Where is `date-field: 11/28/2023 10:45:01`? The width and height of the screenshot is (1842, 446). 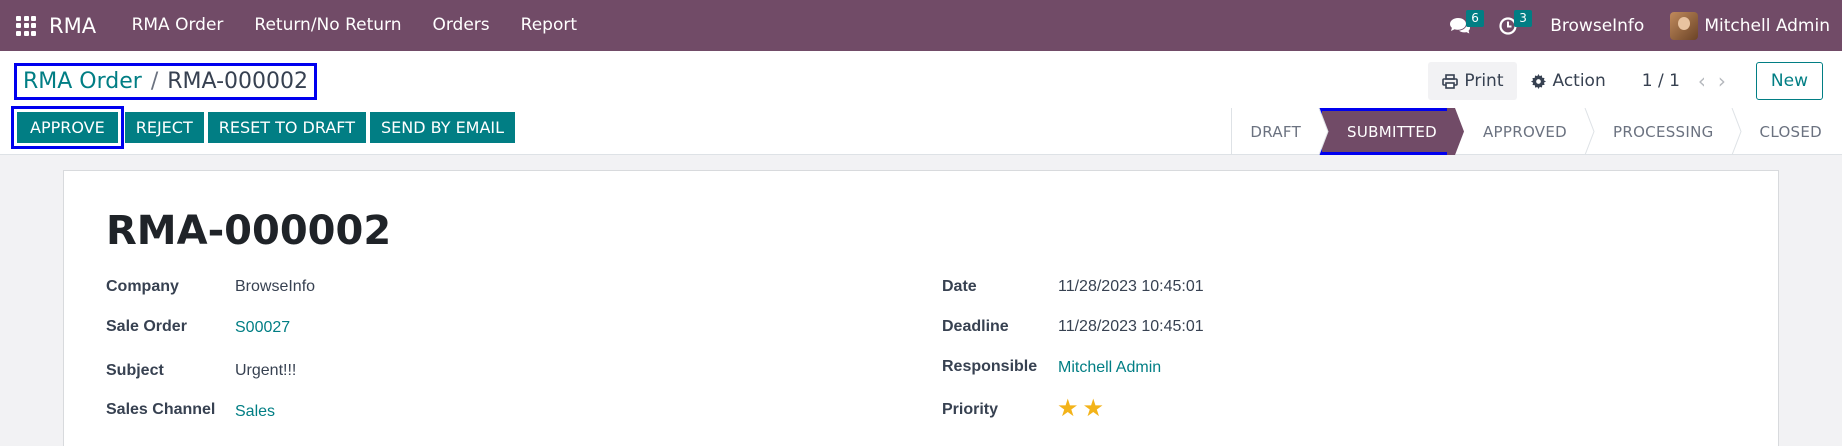 date-field: 11/28/2023 10:45:01 is located at coordinates (1131, 287).